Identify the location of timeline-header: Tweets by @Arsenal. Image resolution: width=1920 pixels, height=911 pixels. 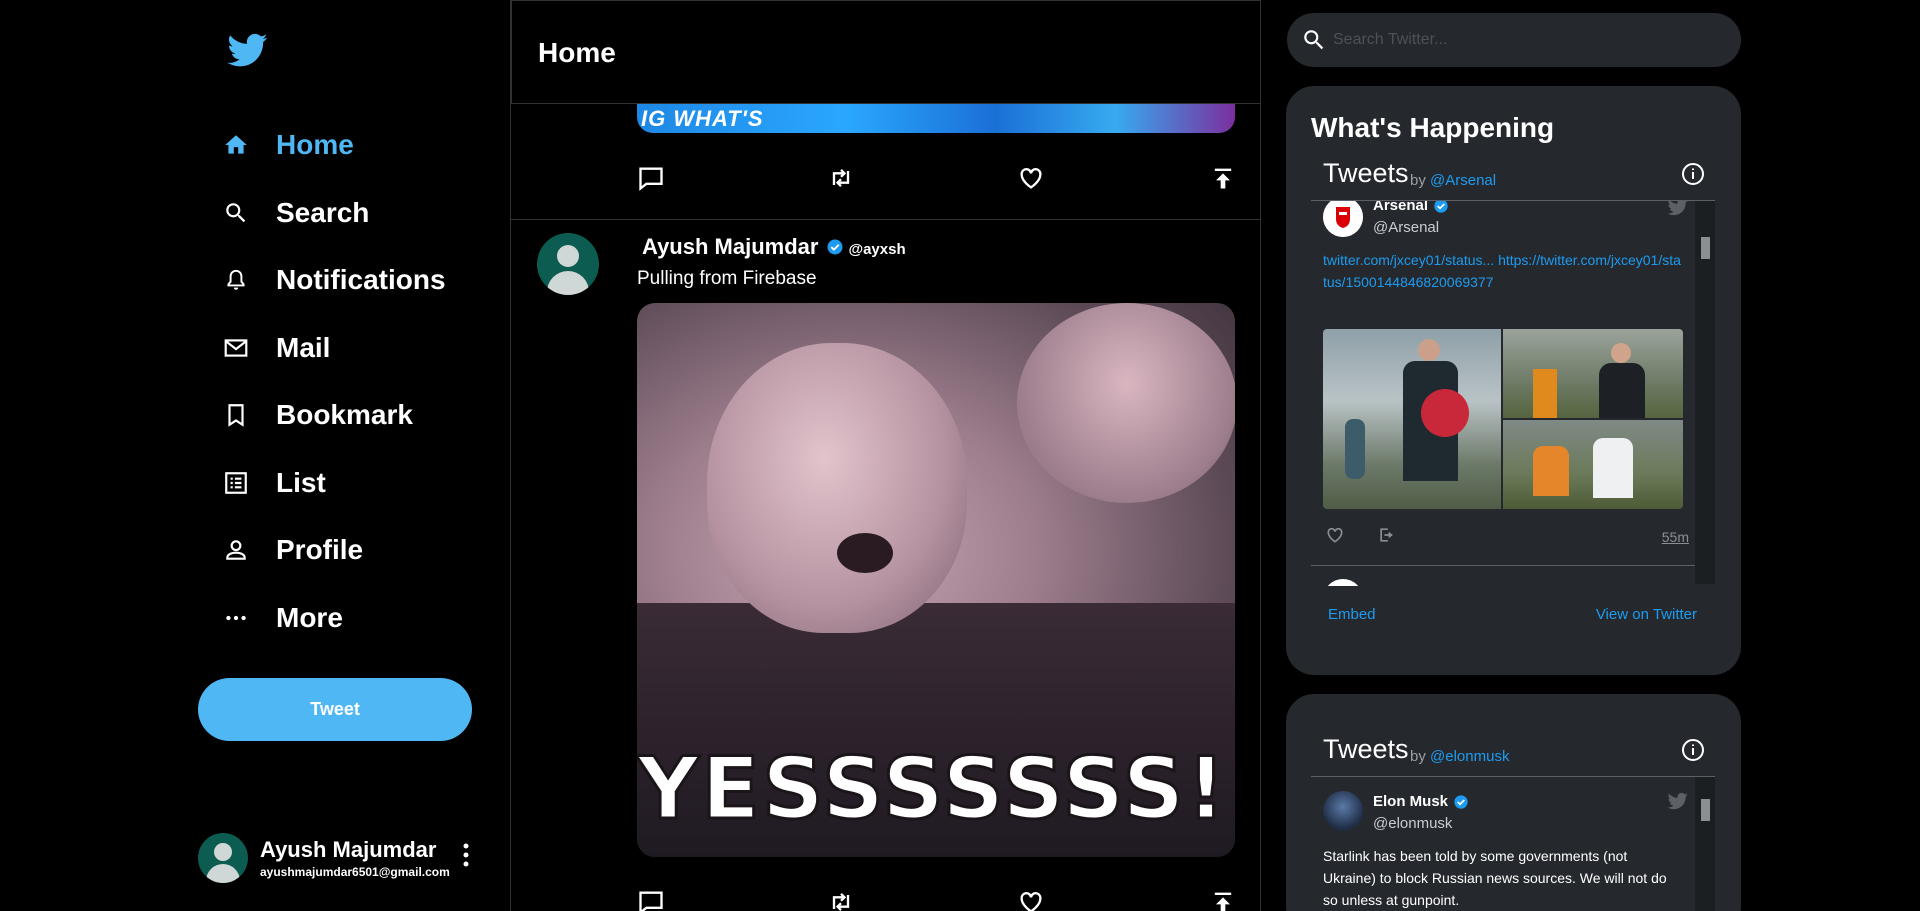
(1513, 177).